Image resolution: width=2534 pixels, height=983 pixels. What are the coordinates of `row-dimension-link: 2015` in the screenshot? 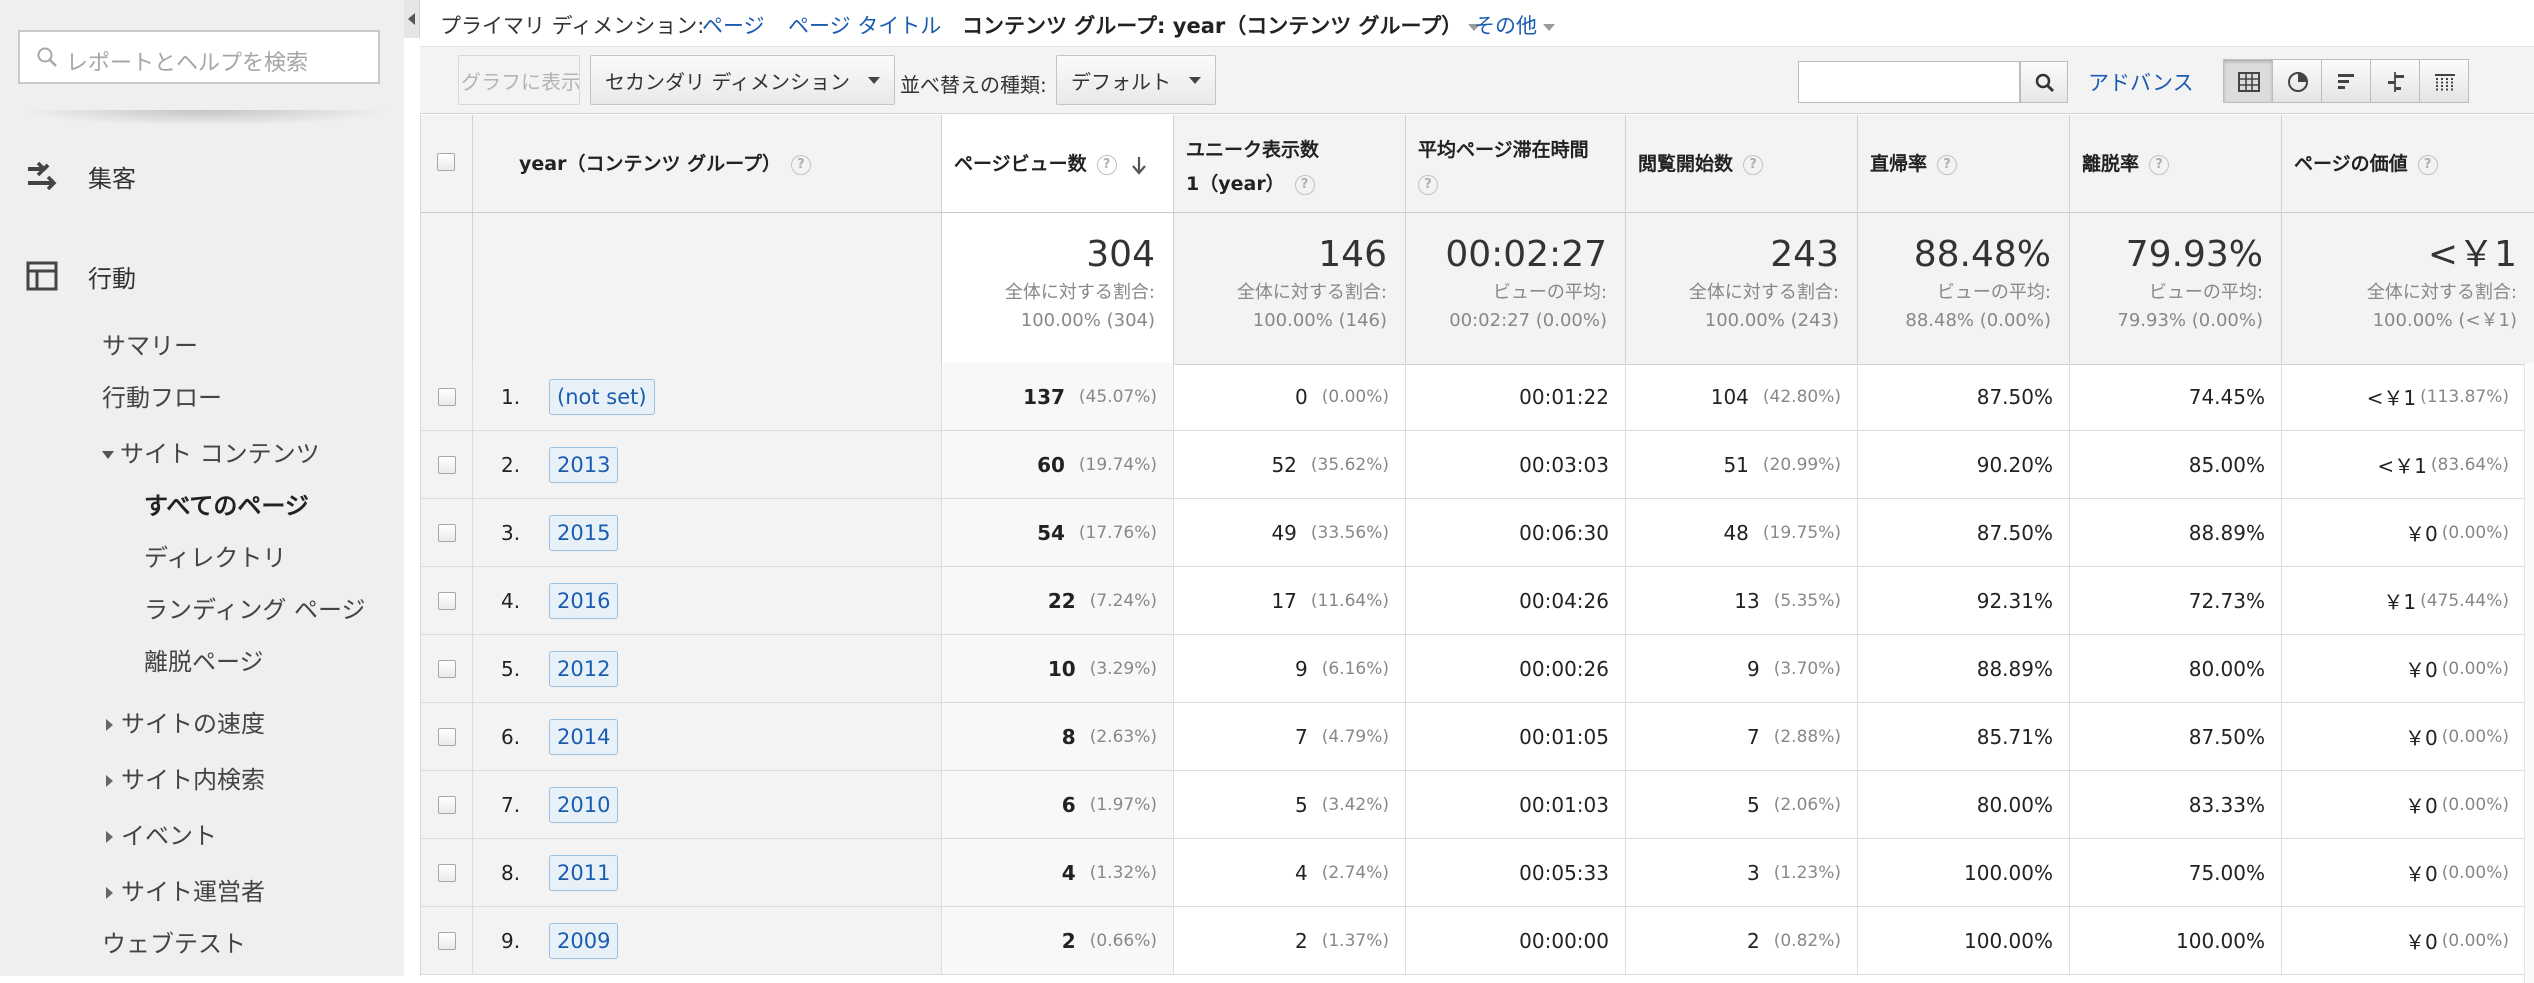 It's located at (584, 533).